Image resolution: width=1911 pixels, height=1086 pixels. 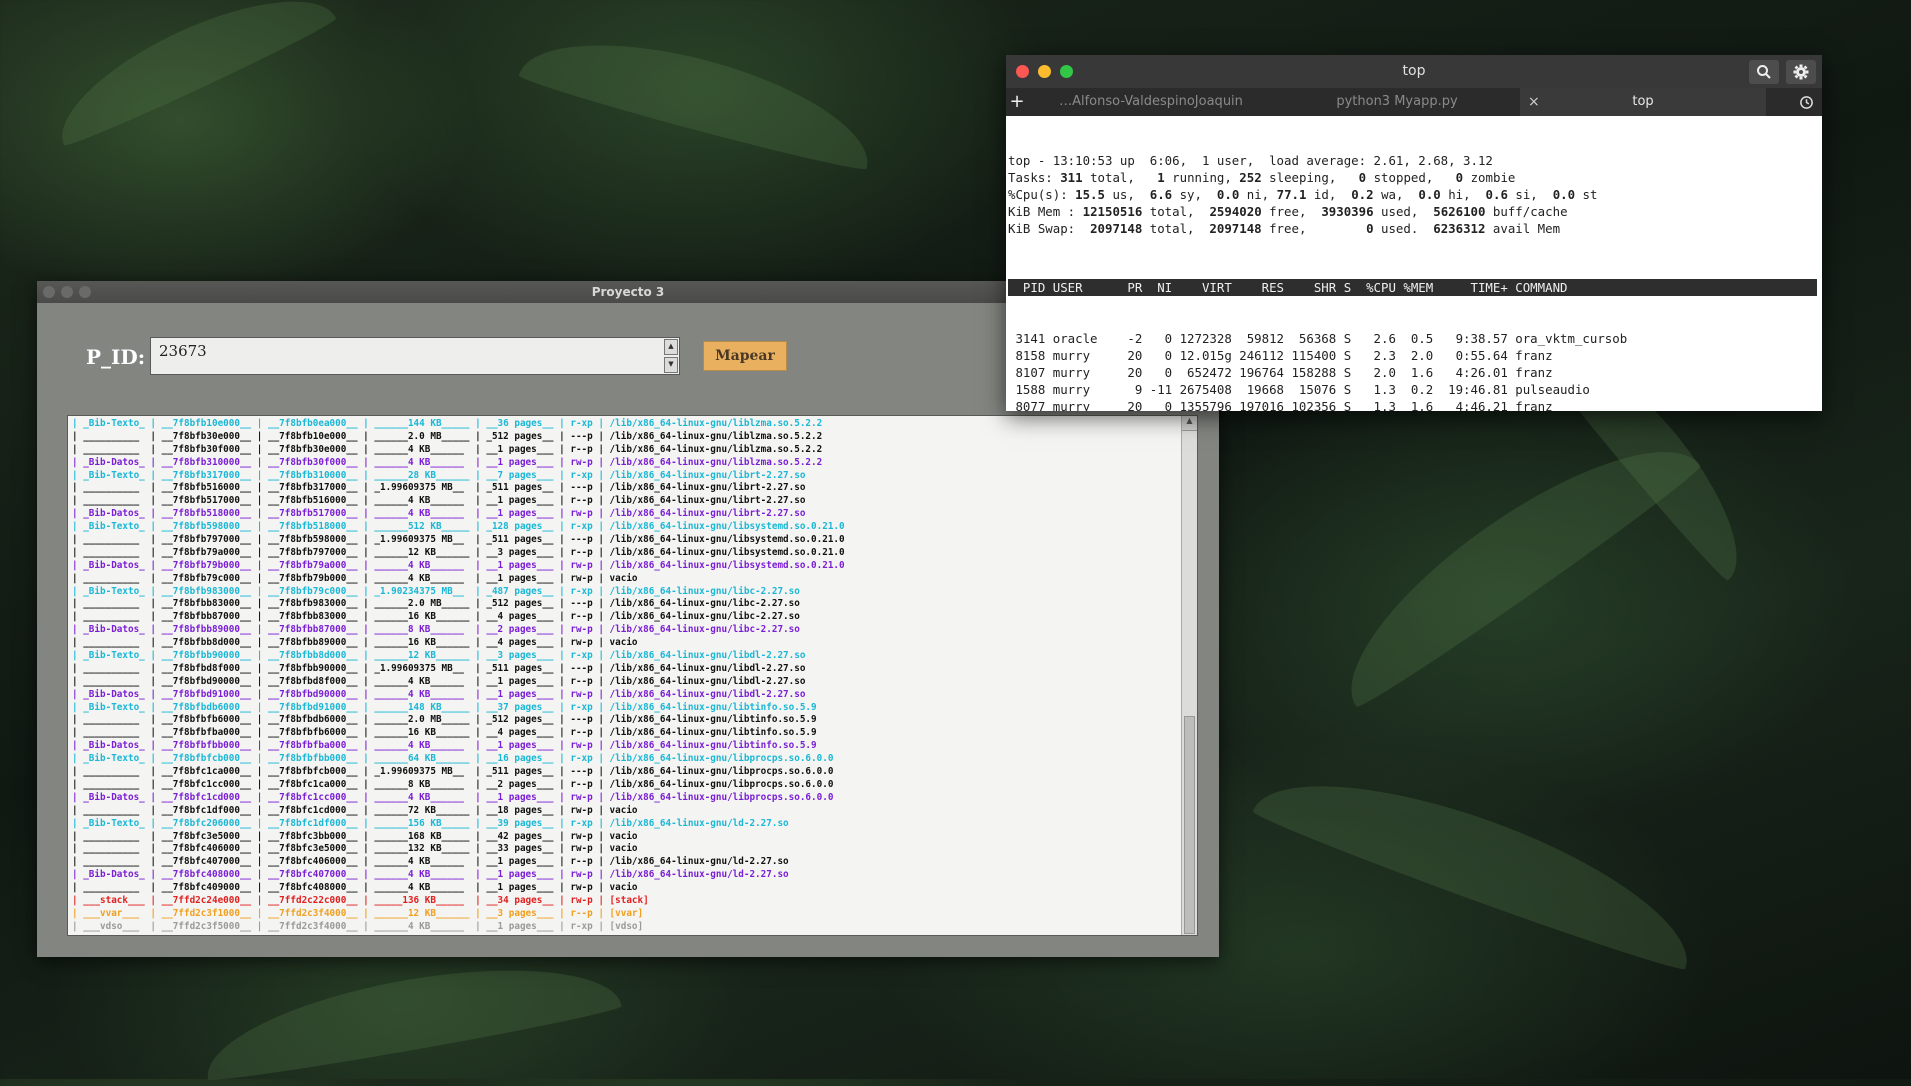 What do you see at coordinates (1801, 72) in the screenshot?
I see `gear-icon` at bounding box center [1801, 72].